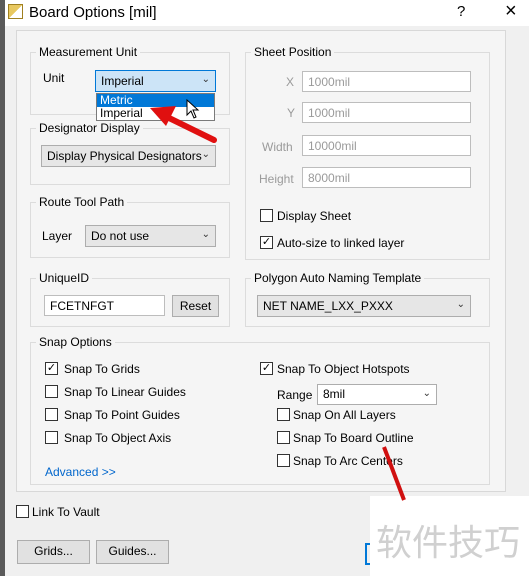  I want to click on red-arrow-line-icon, so click(394, 473).